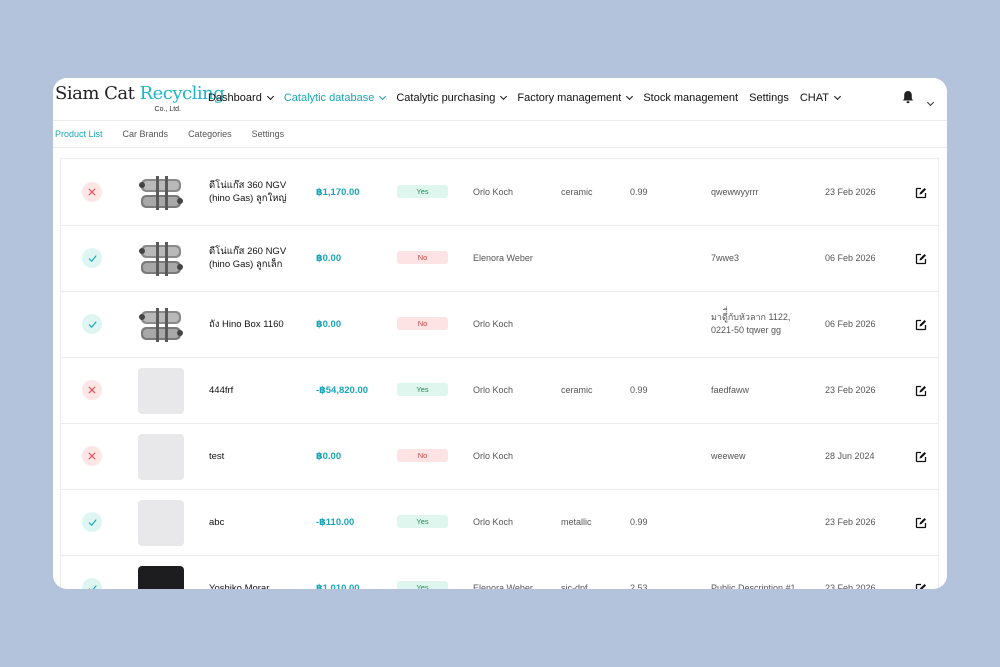  What do you see at coordinates (735, 191) in the screenshot?
I see `product-description: qwewwyyrrr` at bounding box center [735, 191].